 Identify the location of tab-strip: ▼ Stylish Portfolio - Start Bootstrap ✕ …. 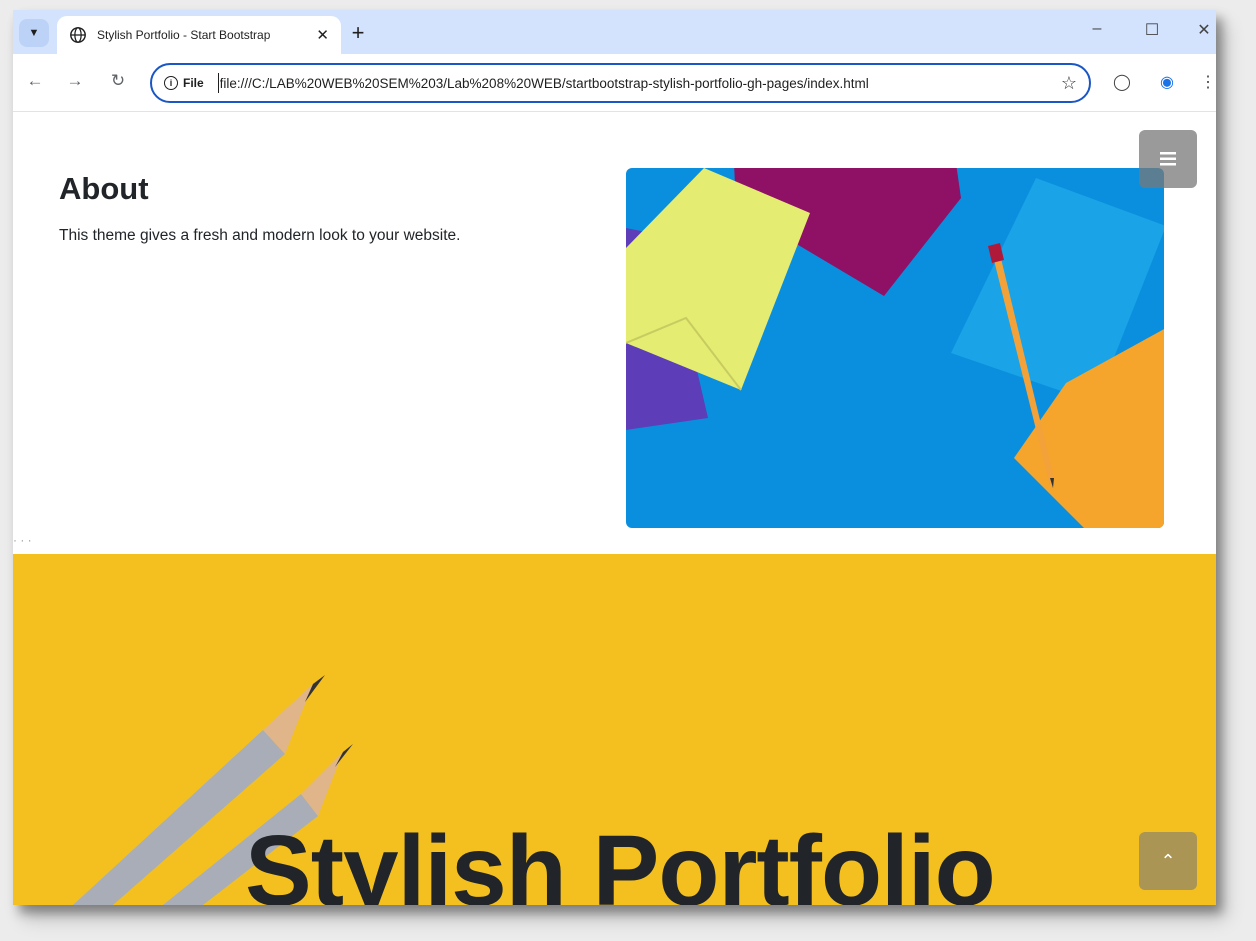
(614, 32).